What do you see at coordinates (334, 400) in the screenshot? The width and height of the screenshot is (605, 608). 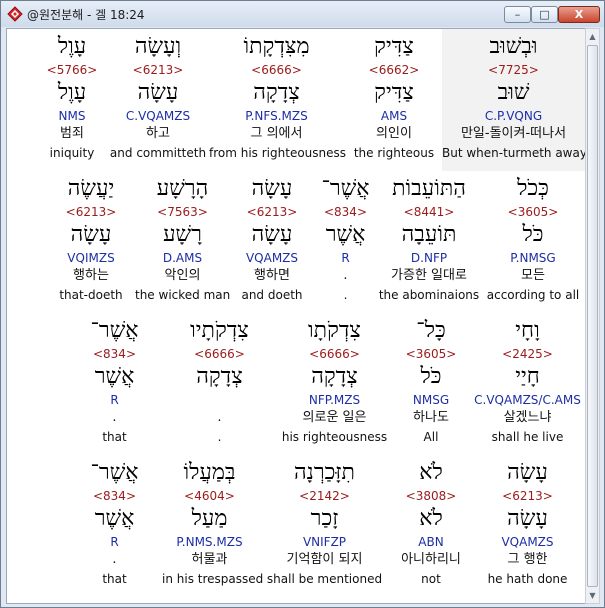 I see `parsing-code: NFP.MZS` at bounding box center [334, 400].